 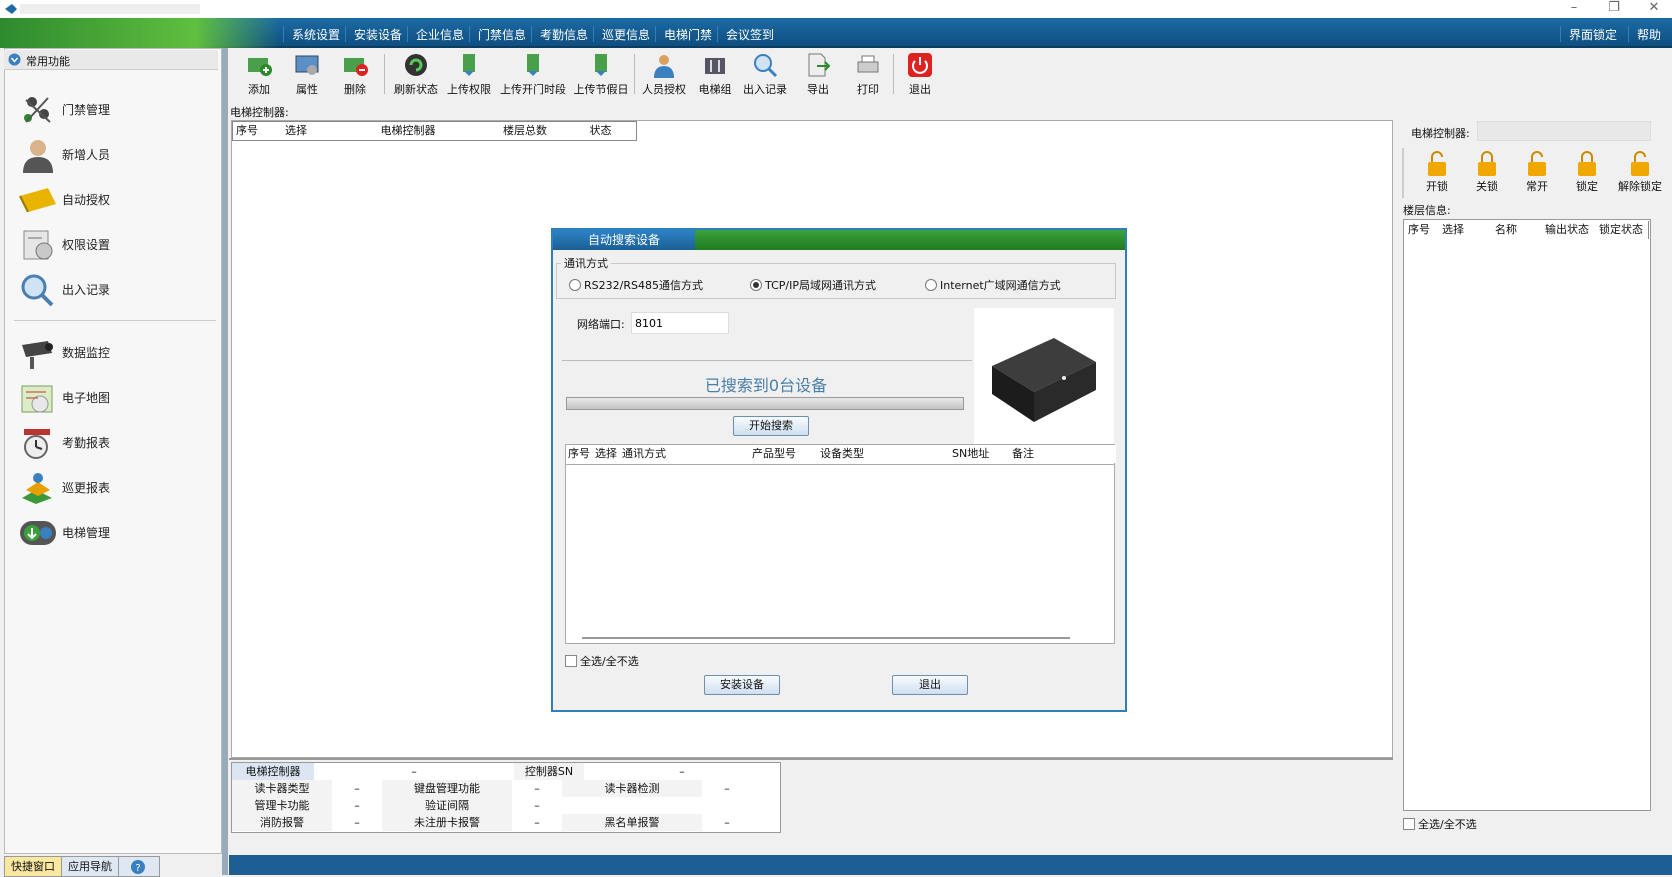 I want to click on dev-col-model: 产品型号, so click(x=785, y=454).